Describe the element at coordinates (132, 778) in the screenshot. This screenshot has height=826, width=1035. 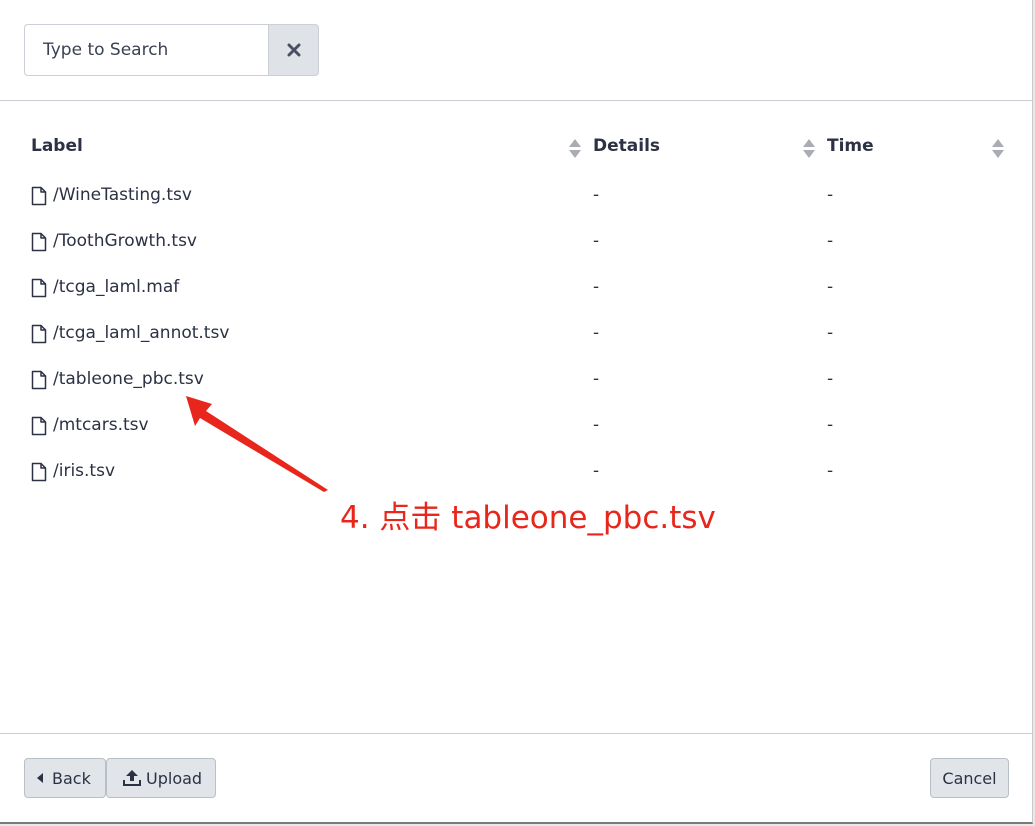
I see `upload-icon` at that location.